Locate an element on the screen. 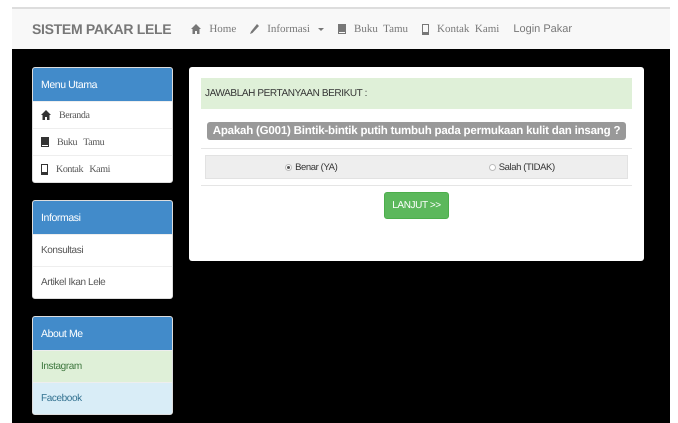 This screenshot has width=678, height=423. sidebar-item: Beranda is located at coordinates (102, 114).